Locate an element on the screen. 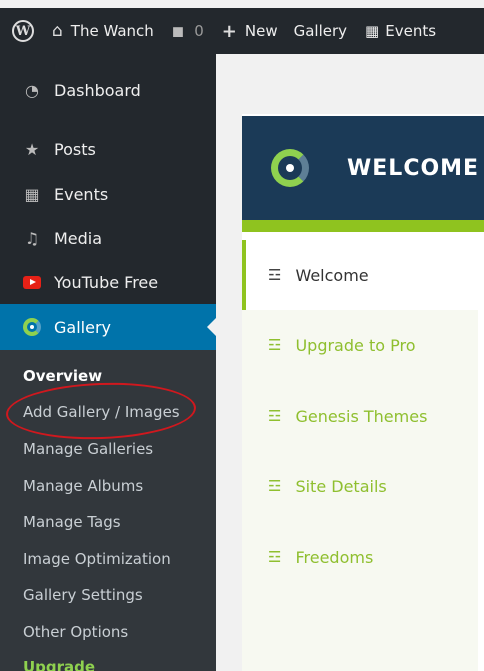 The image size is (484, 671). submenu-item-other-options: Other Options is located at coordinates (75, 632).